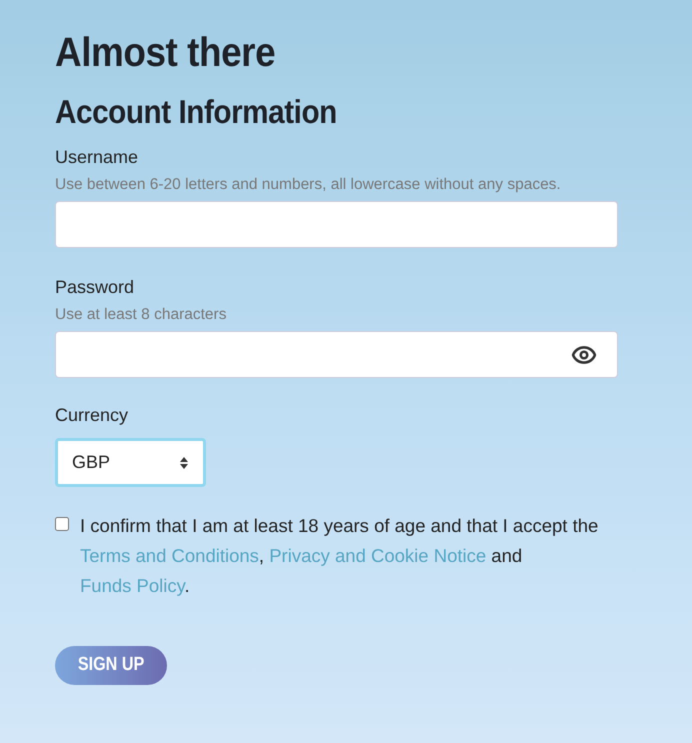  What do you see at coordinates (62, 524) in the screenshot?
I see `consent-checkbox` at bounding box center [62, 524].